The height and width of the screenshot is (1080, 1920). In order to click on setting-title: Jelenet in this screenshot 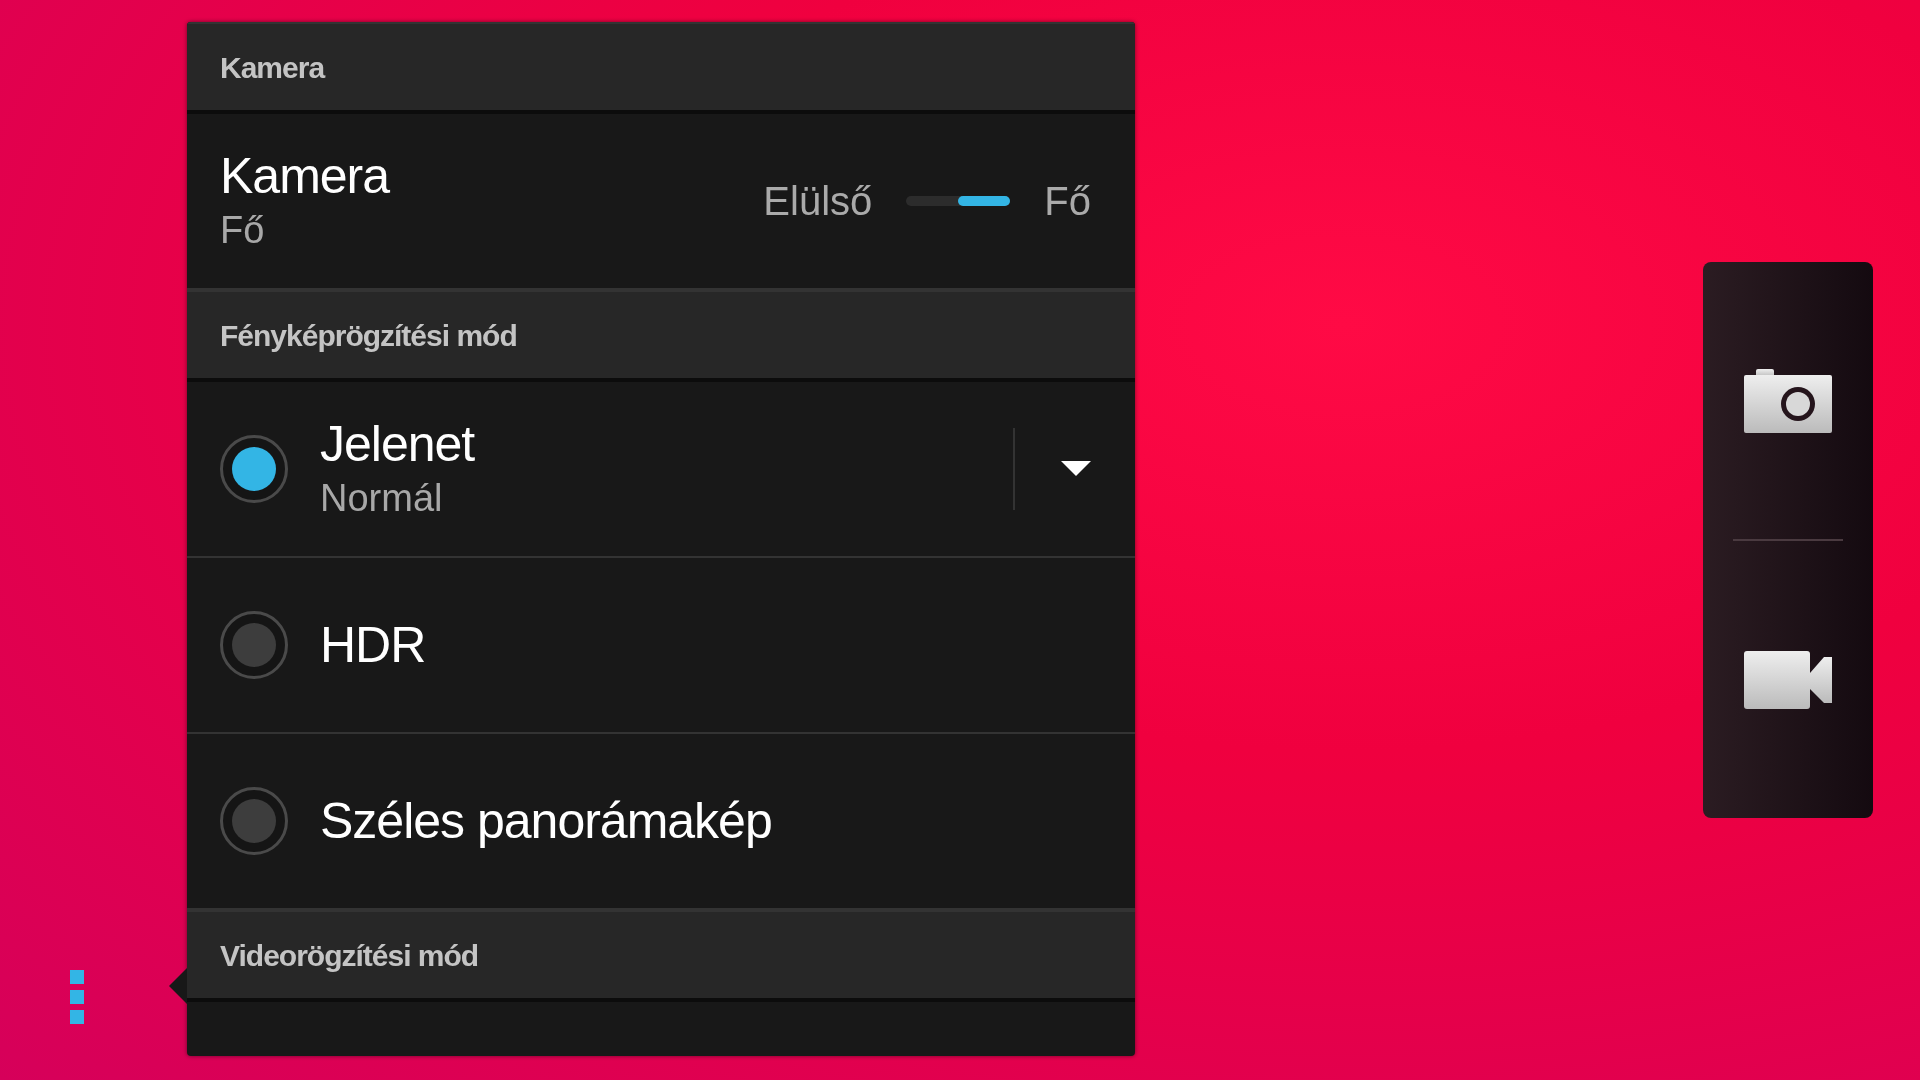, I will do `click(398, 445)`.